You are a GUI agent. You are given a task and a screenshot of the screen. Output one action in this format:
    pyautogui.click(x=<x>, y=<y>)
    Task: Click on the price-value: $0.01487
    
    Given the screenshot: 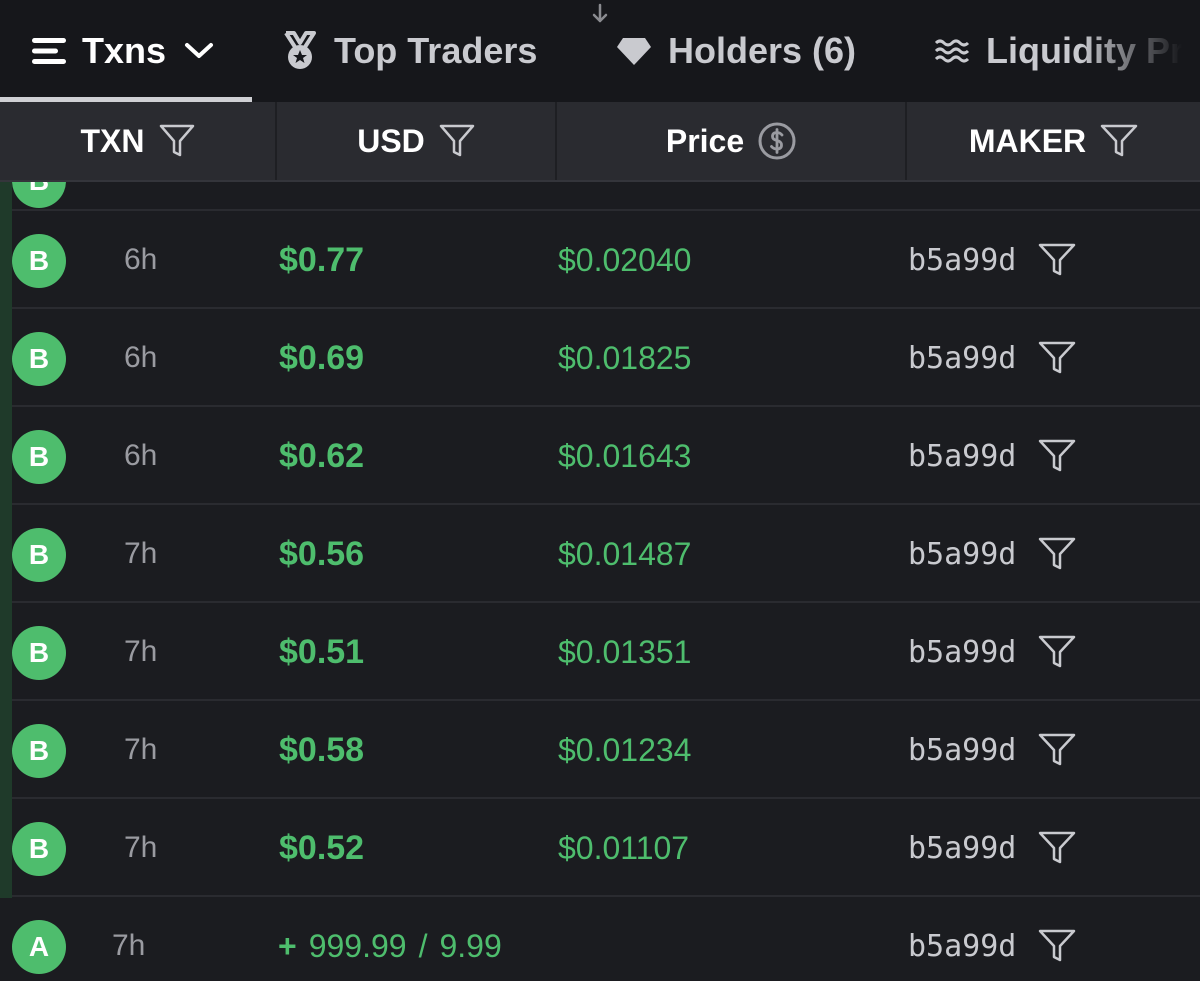 What is the action you would take?
    pyautogui.click(x=625, y=554)
    